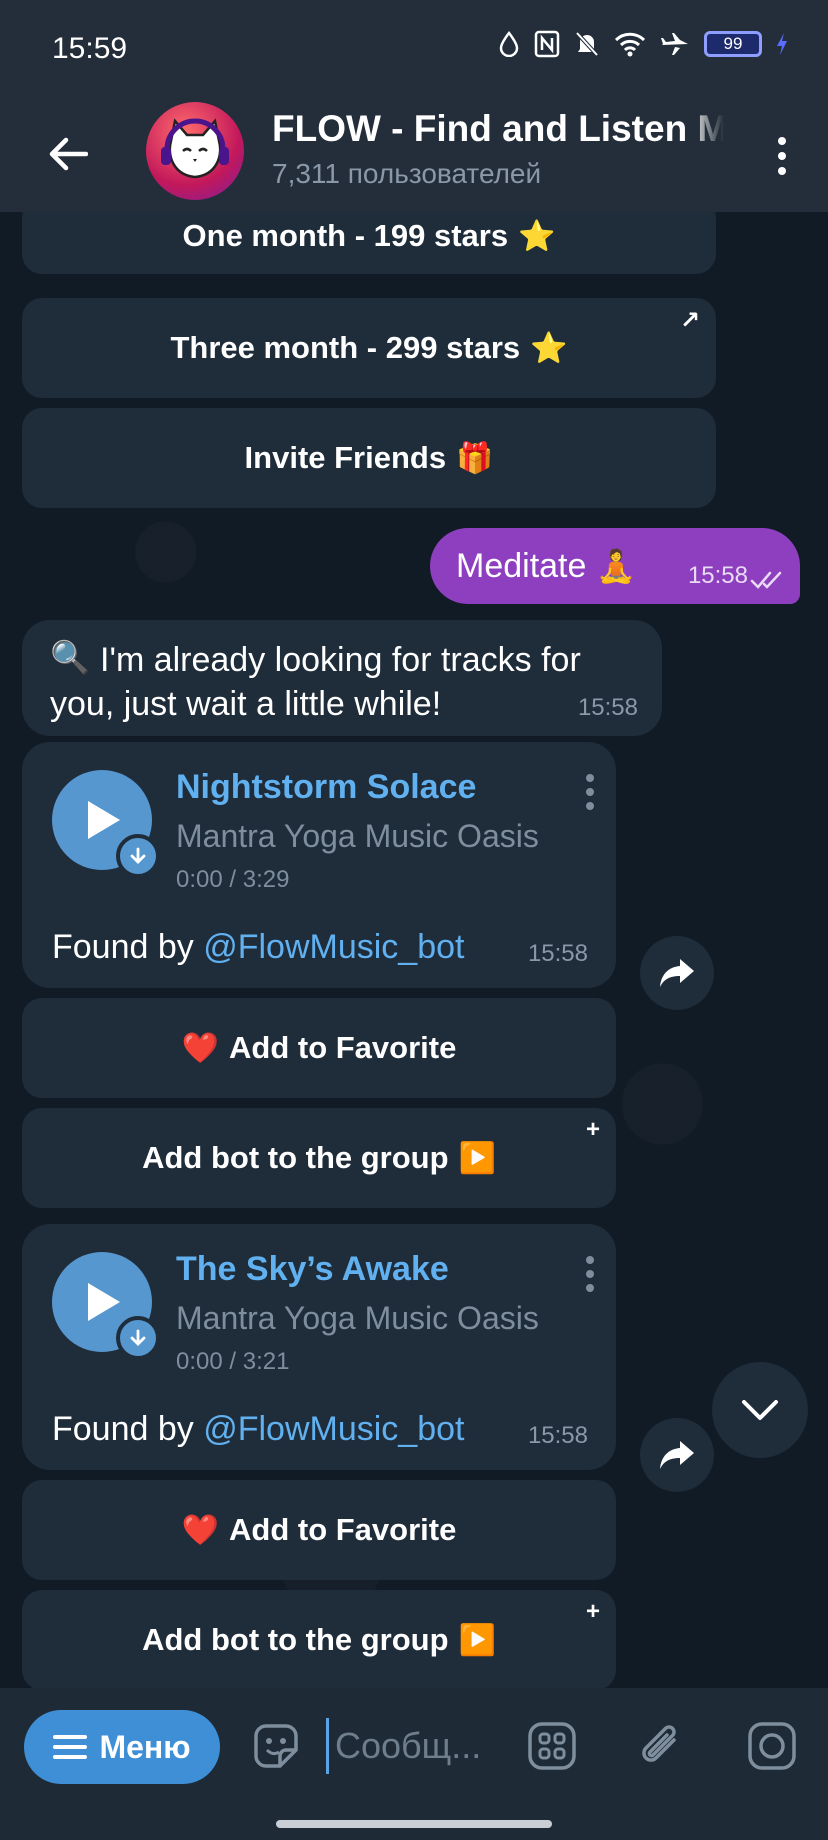  What do you see at coordinates (509, 44) in the screenshot?
I see `drop-icon` at bounding box center [509, 44].